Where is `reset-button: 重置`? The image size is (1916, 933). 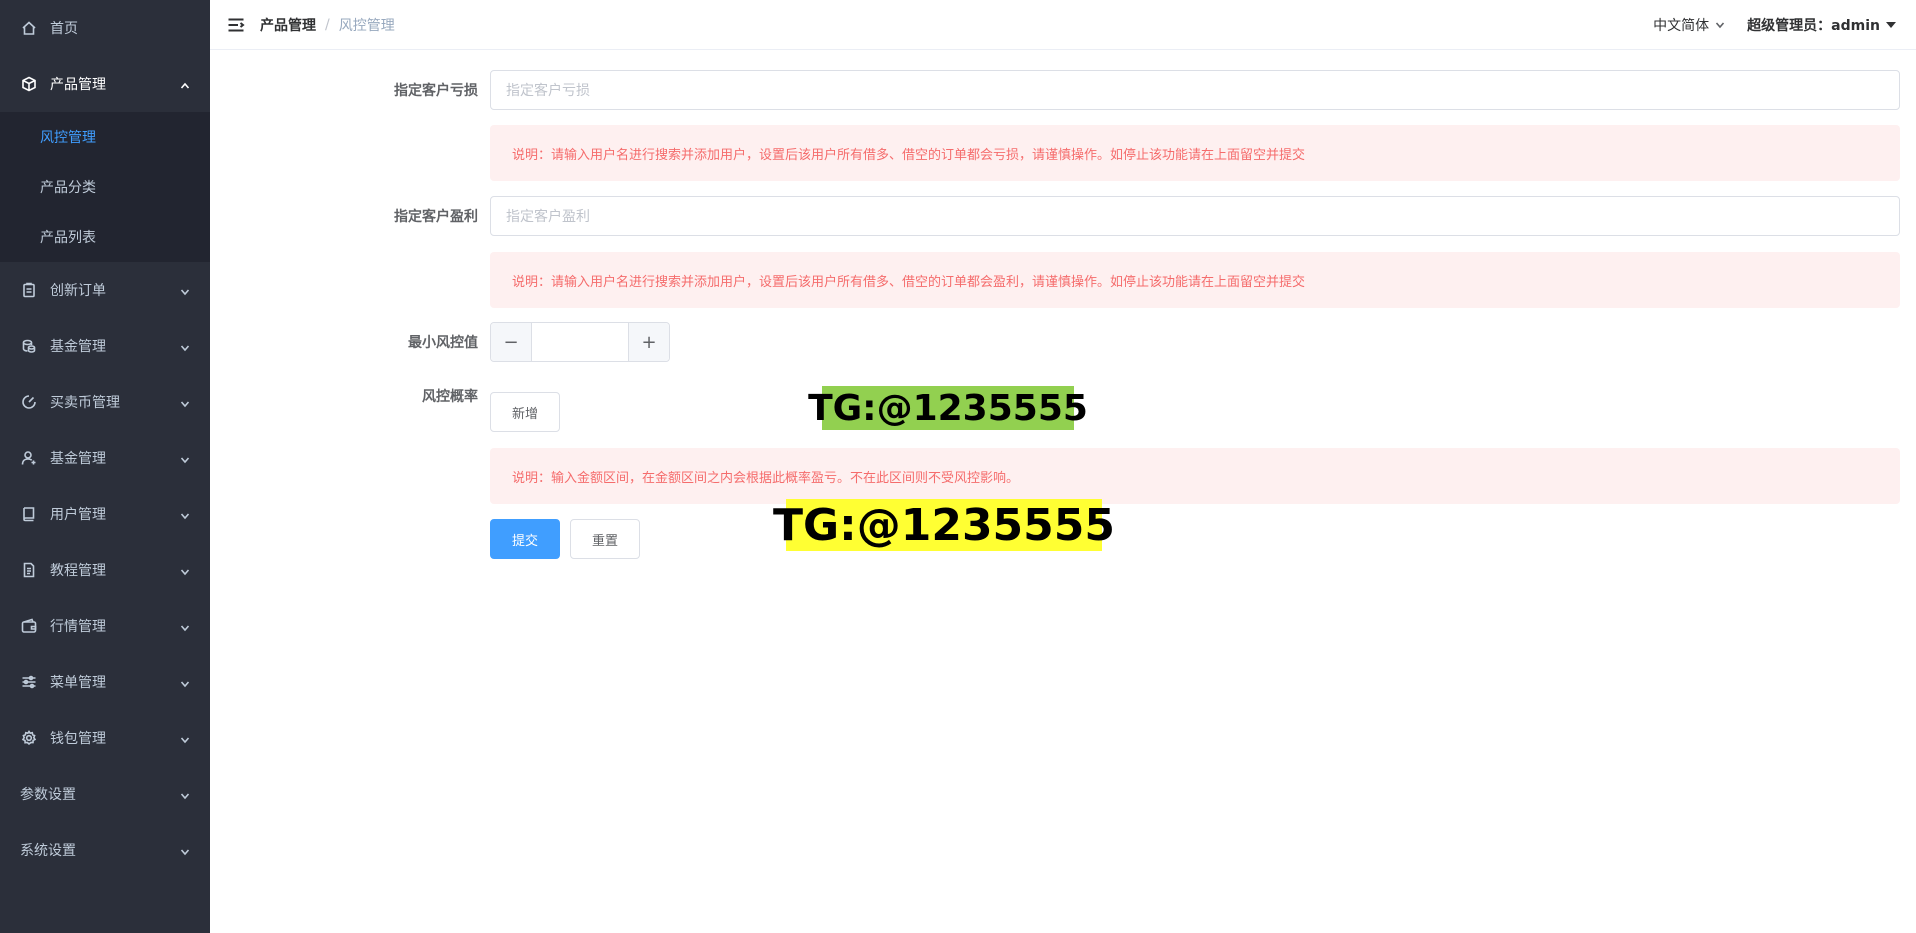 reset-button: 重置 is located at coordinates (605, 539).